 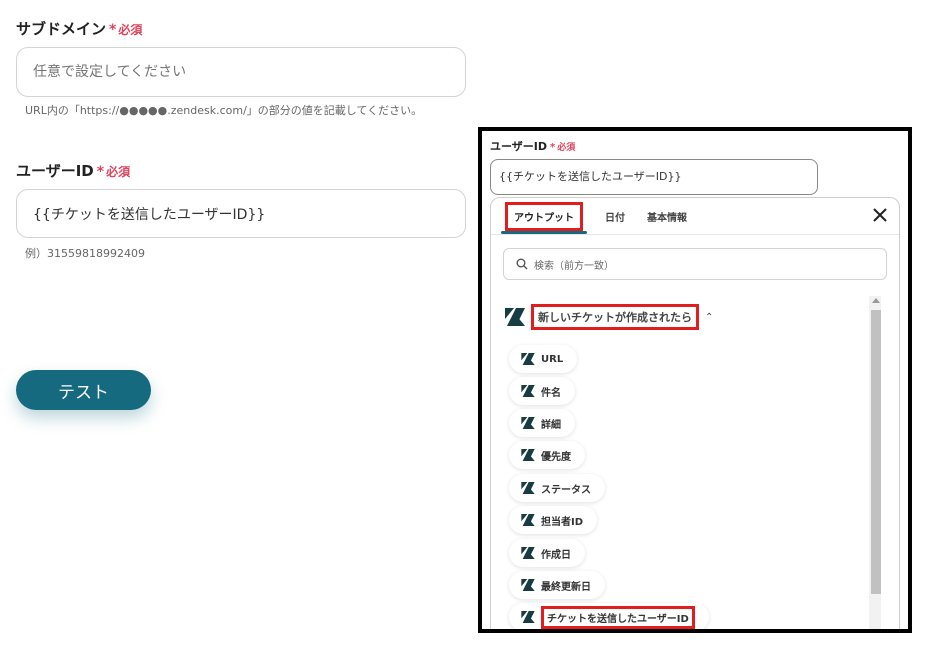 What do you see at coordinates (709, 317) in the screenshot?
I see `chevron-up-icon: ⌃` at bounding box center [709, 317].